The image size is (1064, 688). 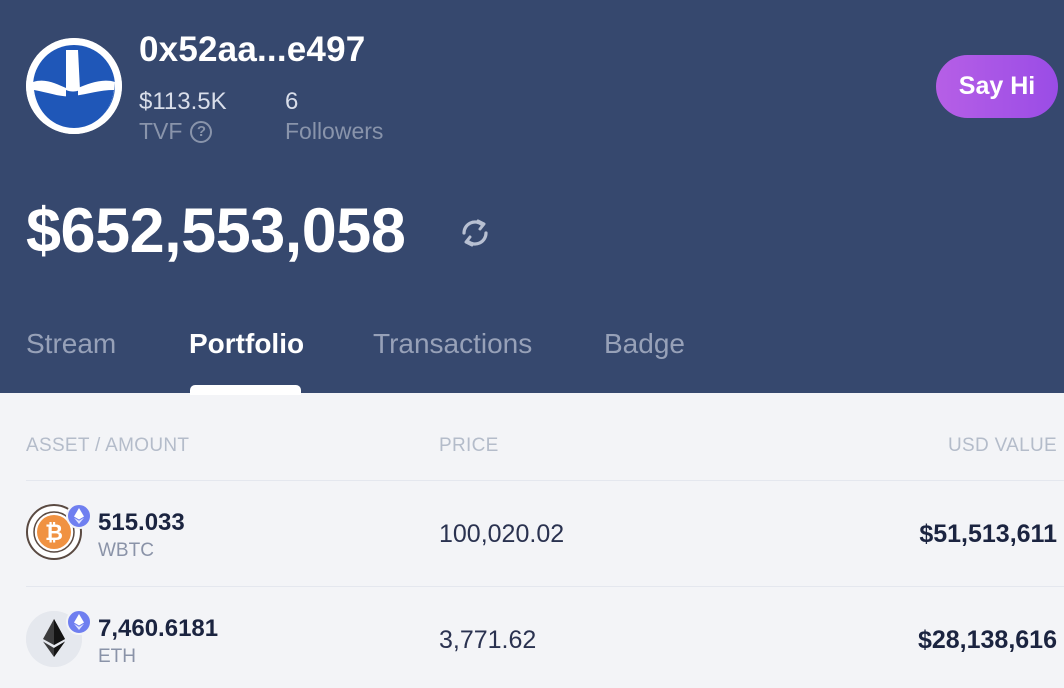 What do you see at coordinates (246, 344) in the screenshot?
I see `tab-portfolio: Portfolio` at bounding box center [246, 344].